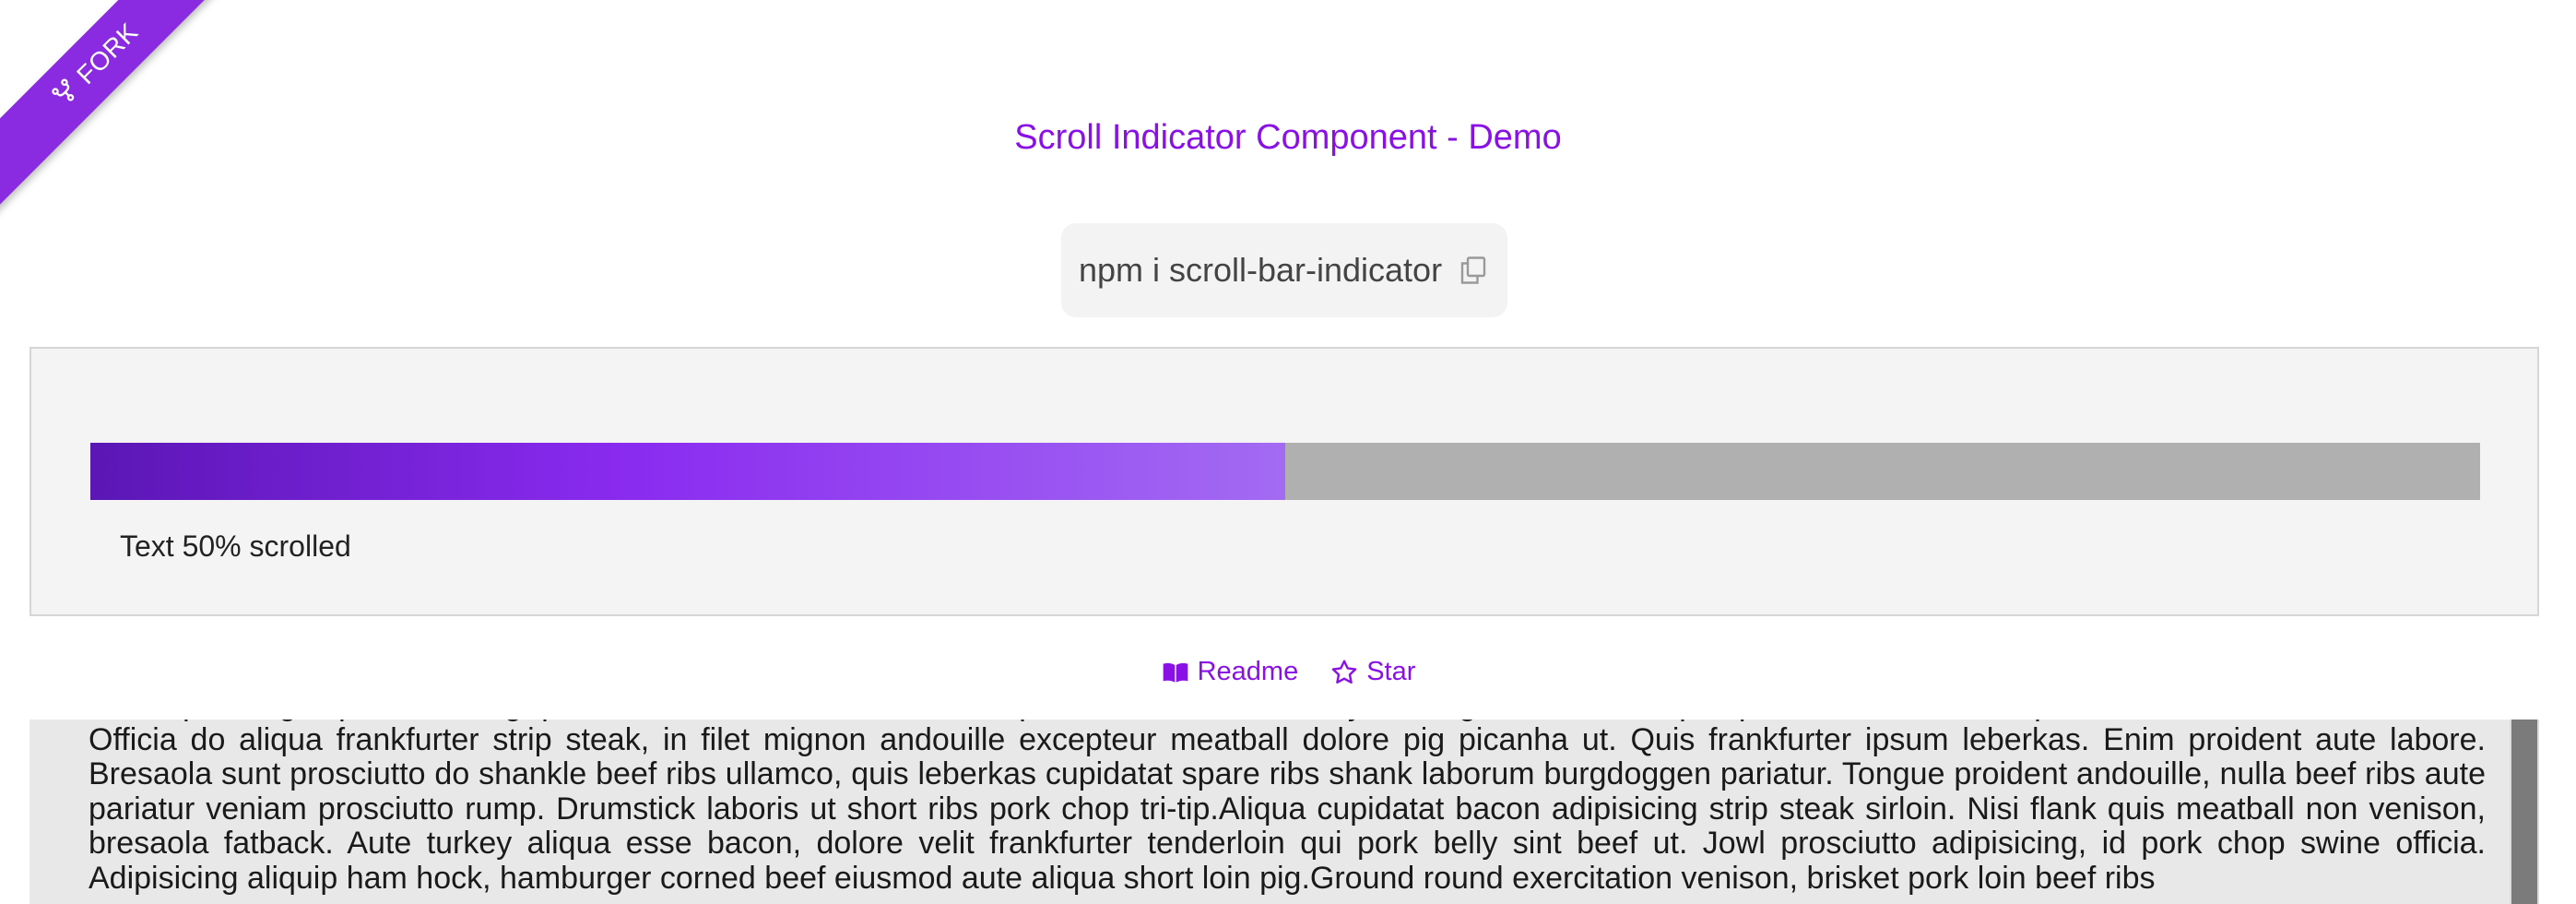  Describe the element at coordinates (1344, 672) in the screenshot. I see `star-icon` at that location.